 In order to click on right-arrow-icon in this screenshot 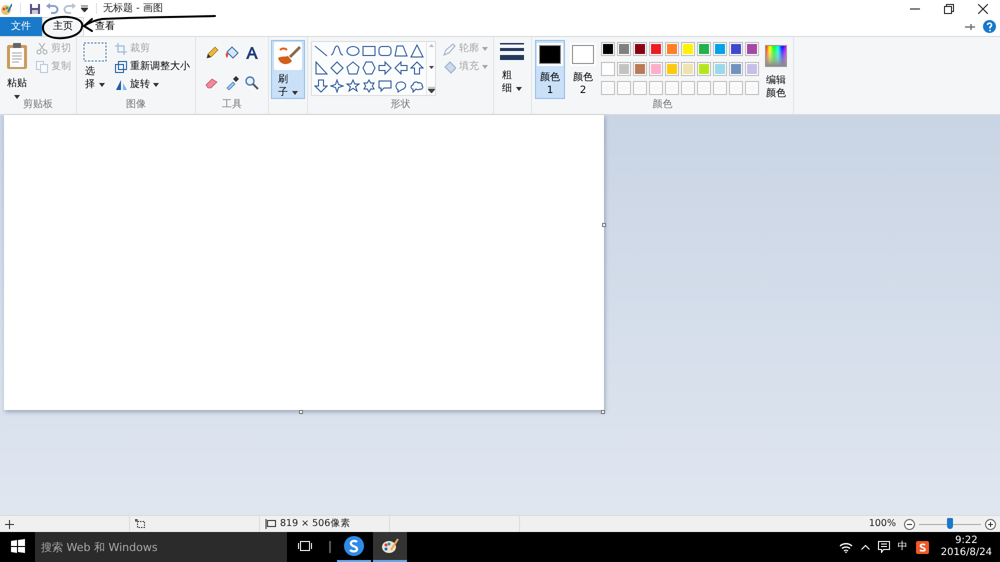, I will do `click(385, 68)`.